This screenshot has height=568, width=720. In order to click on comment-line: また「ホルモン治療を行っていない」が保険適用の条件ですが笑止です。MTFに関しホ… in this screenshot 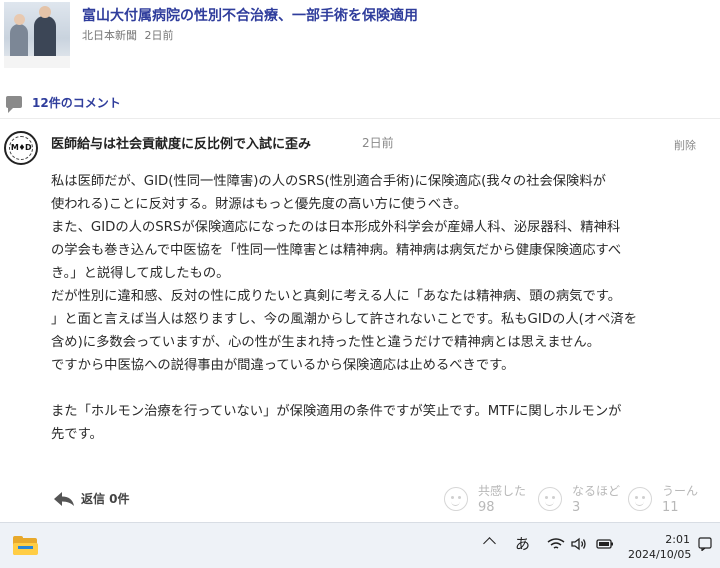, I will do `click(336, 411)`.